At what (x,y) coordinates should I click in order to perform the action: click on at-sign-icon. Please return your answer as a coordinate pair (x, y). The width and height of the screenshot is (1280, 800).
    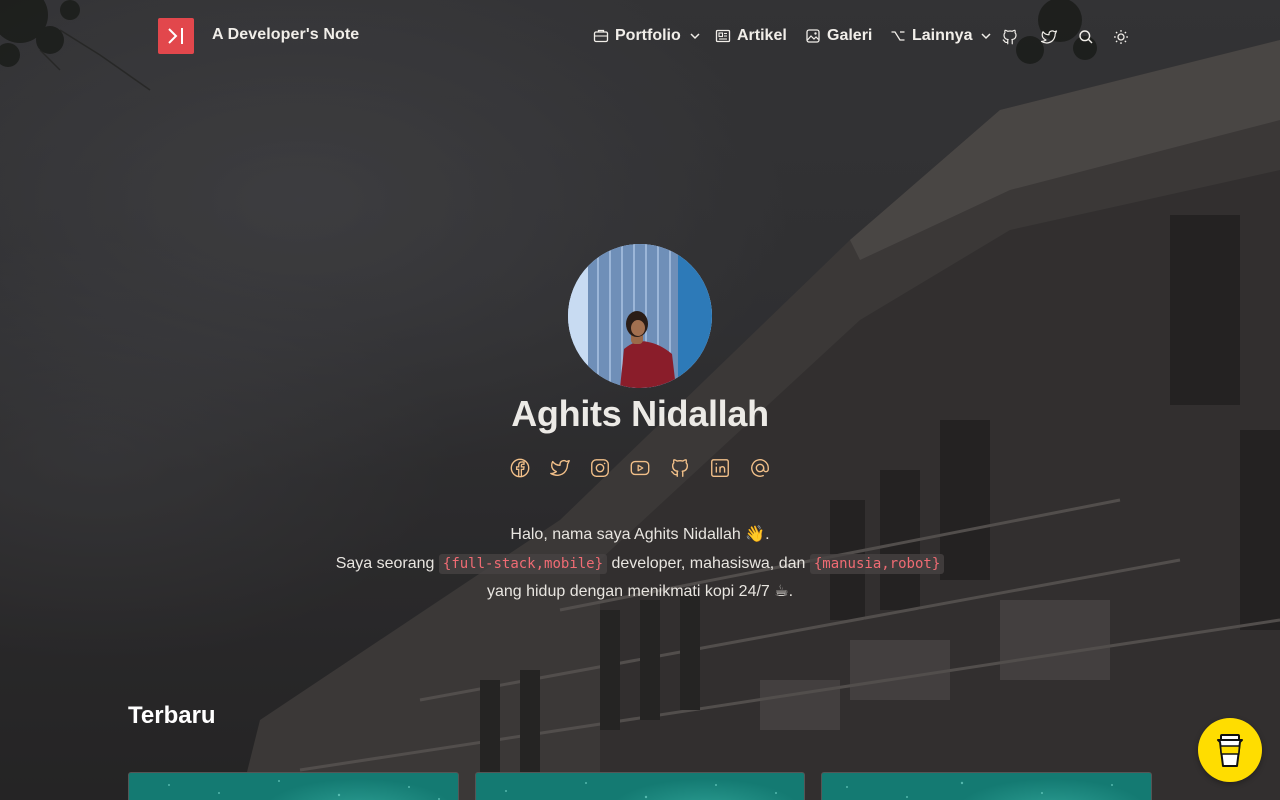
    Looking at the image, I should click on (760, 468).